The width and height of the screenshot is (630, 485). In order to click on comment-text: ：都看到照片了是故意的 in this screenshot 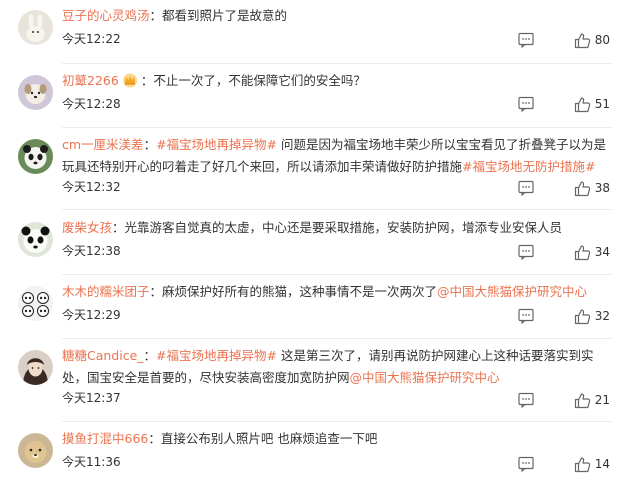, I will do `click(218, 15)`.